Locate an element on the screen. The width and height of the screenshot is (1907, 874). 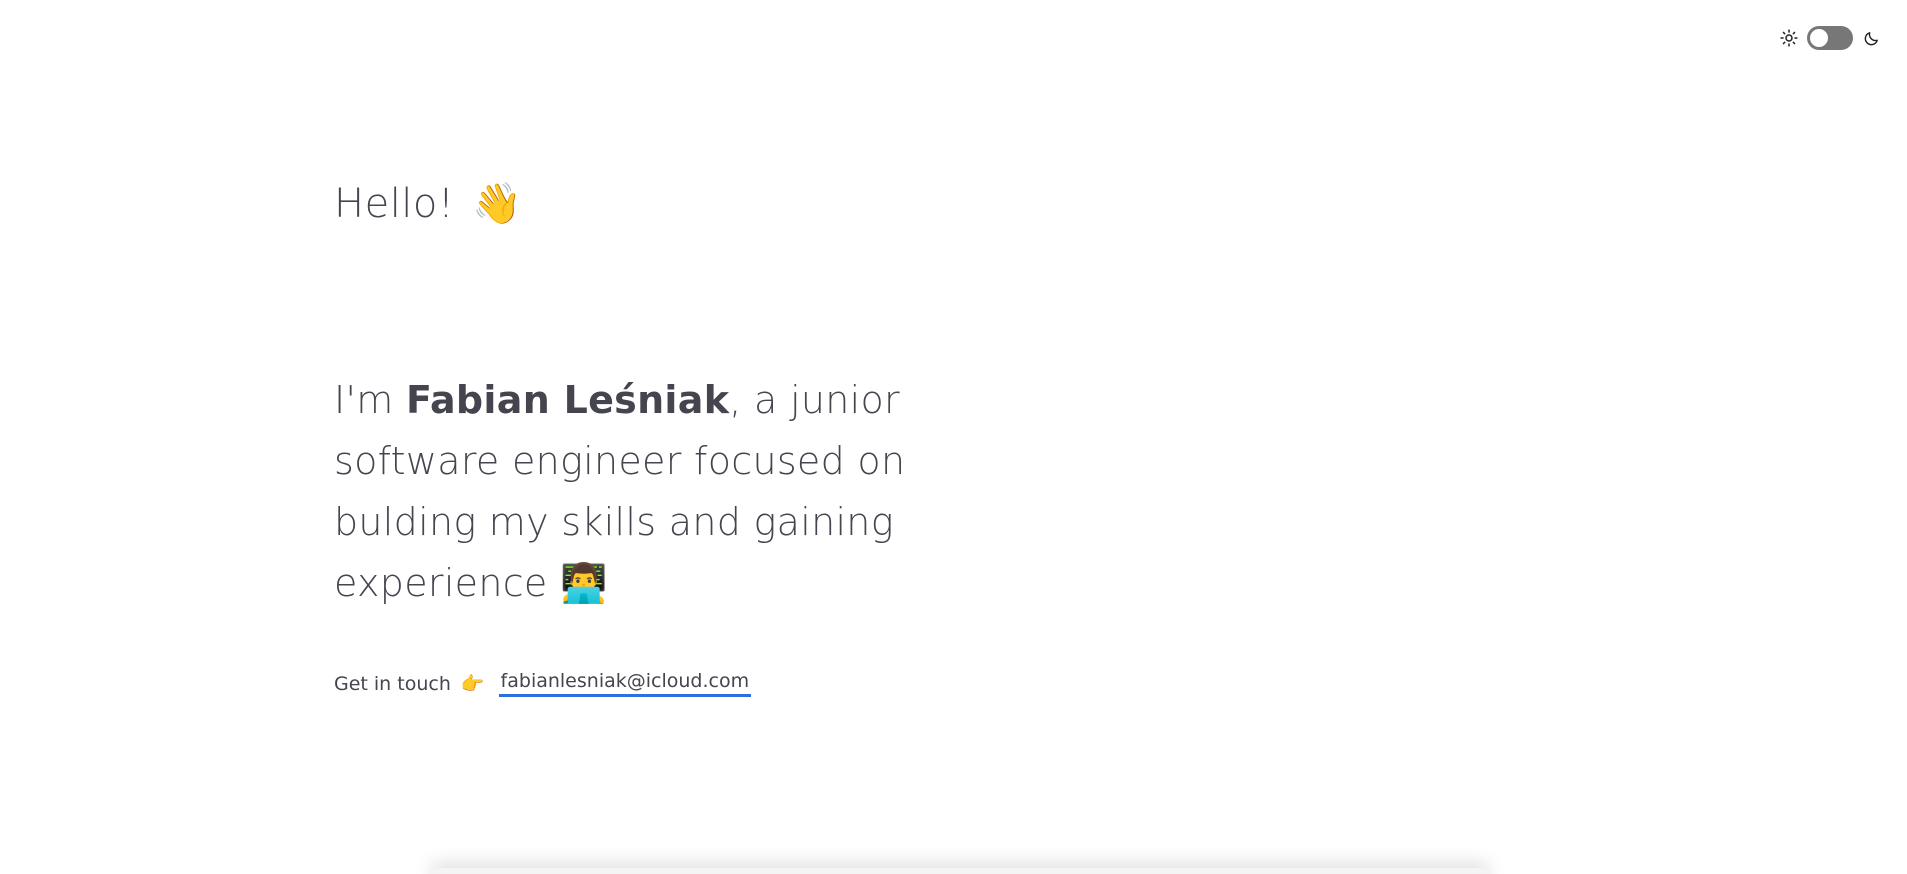
sun-icon is located at coordinates (1789, 38).